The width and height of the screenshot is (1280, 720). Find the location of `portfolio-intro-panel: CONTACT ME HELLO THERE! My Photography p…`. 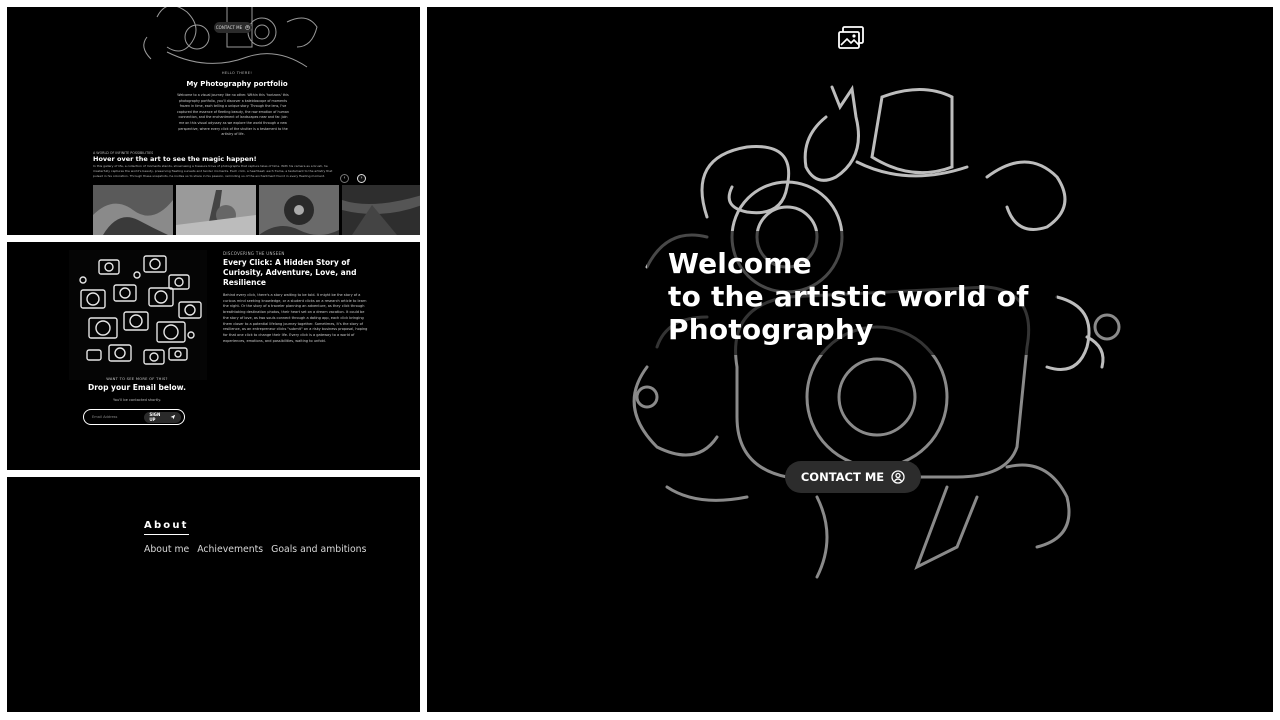

portfolio-intro-panel: CONTACT ME HELLO THERE! My Photography p… is located at coordinates (213, 121).